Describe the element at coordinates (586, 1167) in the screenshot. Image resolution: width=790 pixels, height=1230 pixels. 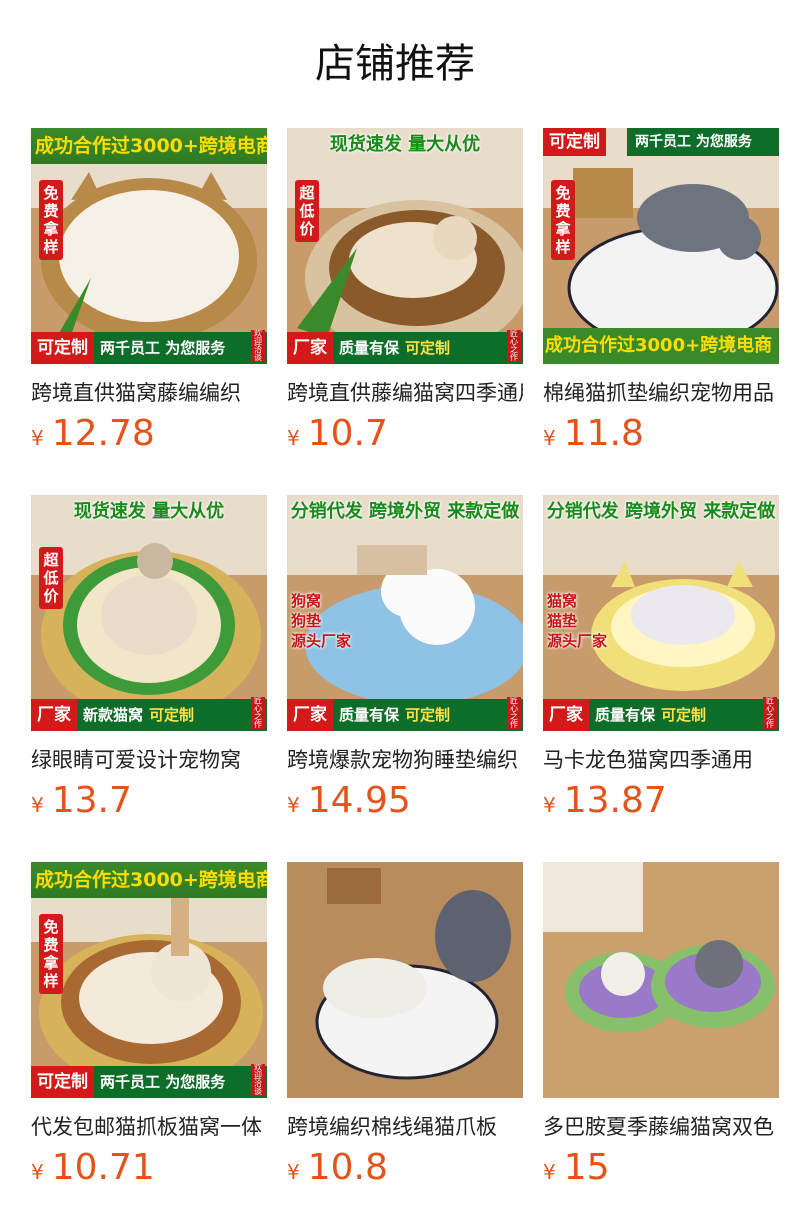
I see `price-value: 15` at that location.